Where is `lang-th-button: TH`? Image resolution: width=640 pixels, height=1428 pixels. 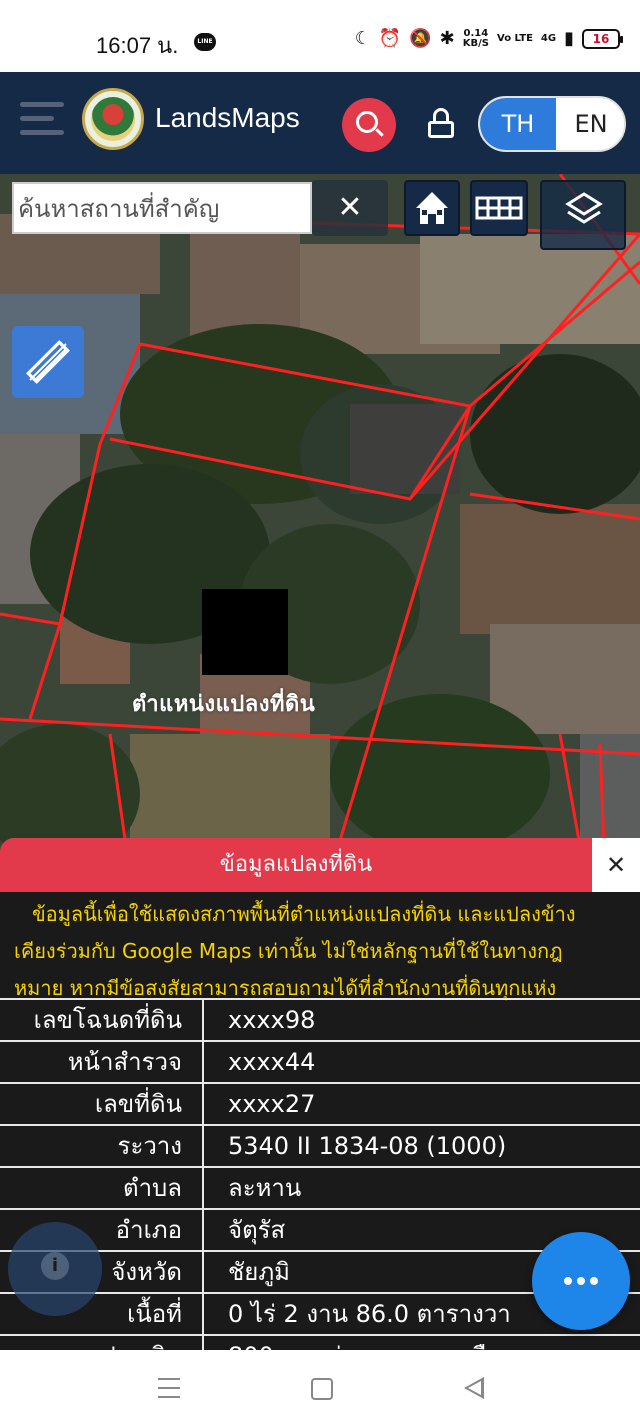
lang-th-button: TH is located at coordinates (518, 124).